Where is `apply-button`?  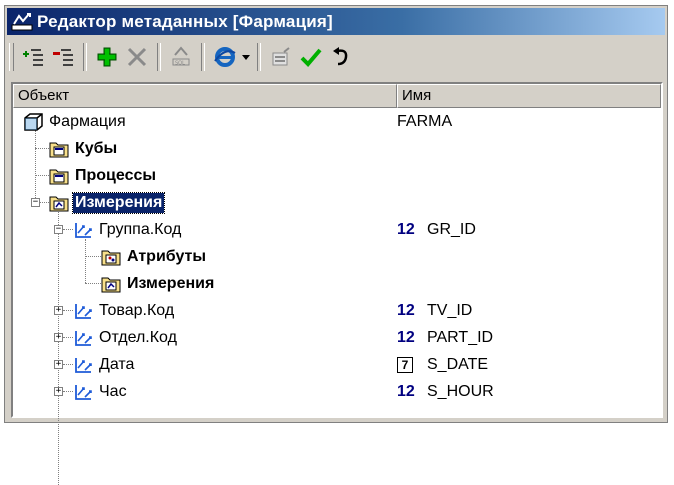 apply-button is located at coordinates (311, 57).